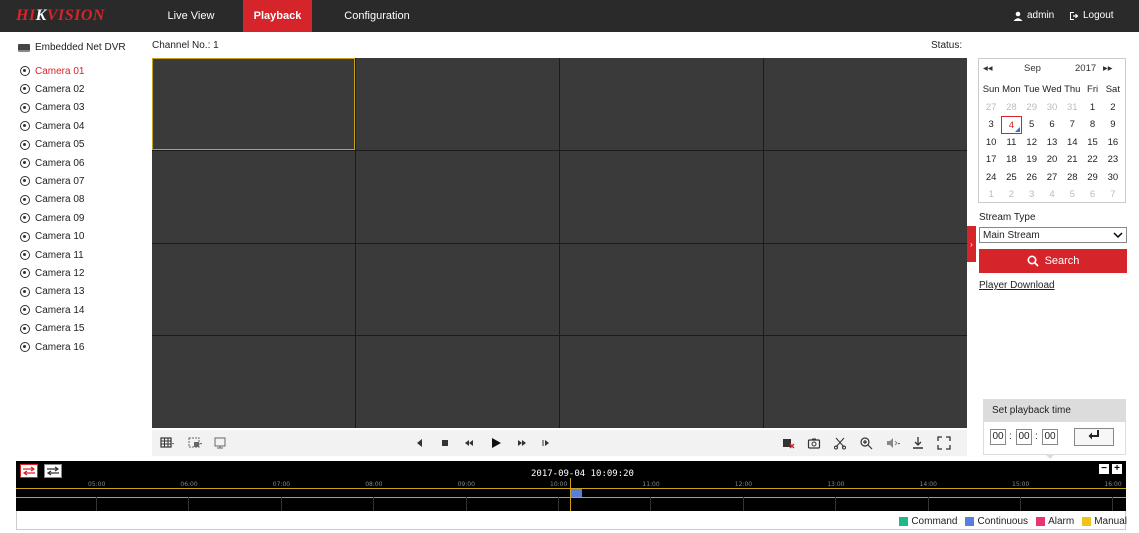 Image resolution: width=1139 pixels, height=533 pixels. I want to click on stream-type-select: Main Stream, so click(1053, 235).